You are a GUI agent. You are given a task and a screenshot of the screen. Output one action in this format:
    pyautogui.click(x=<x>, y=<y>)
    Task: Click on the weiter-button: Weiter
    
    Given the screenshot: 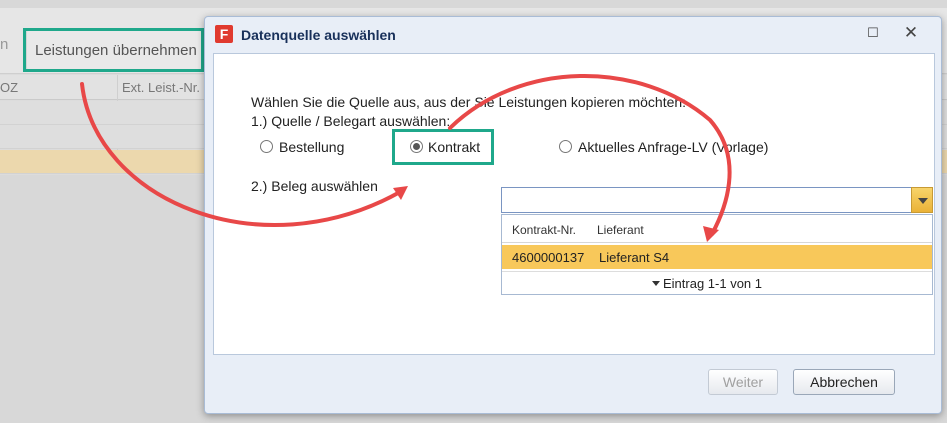 What is the action you would take?
    pyautogui.click(x=743, y=382)
    